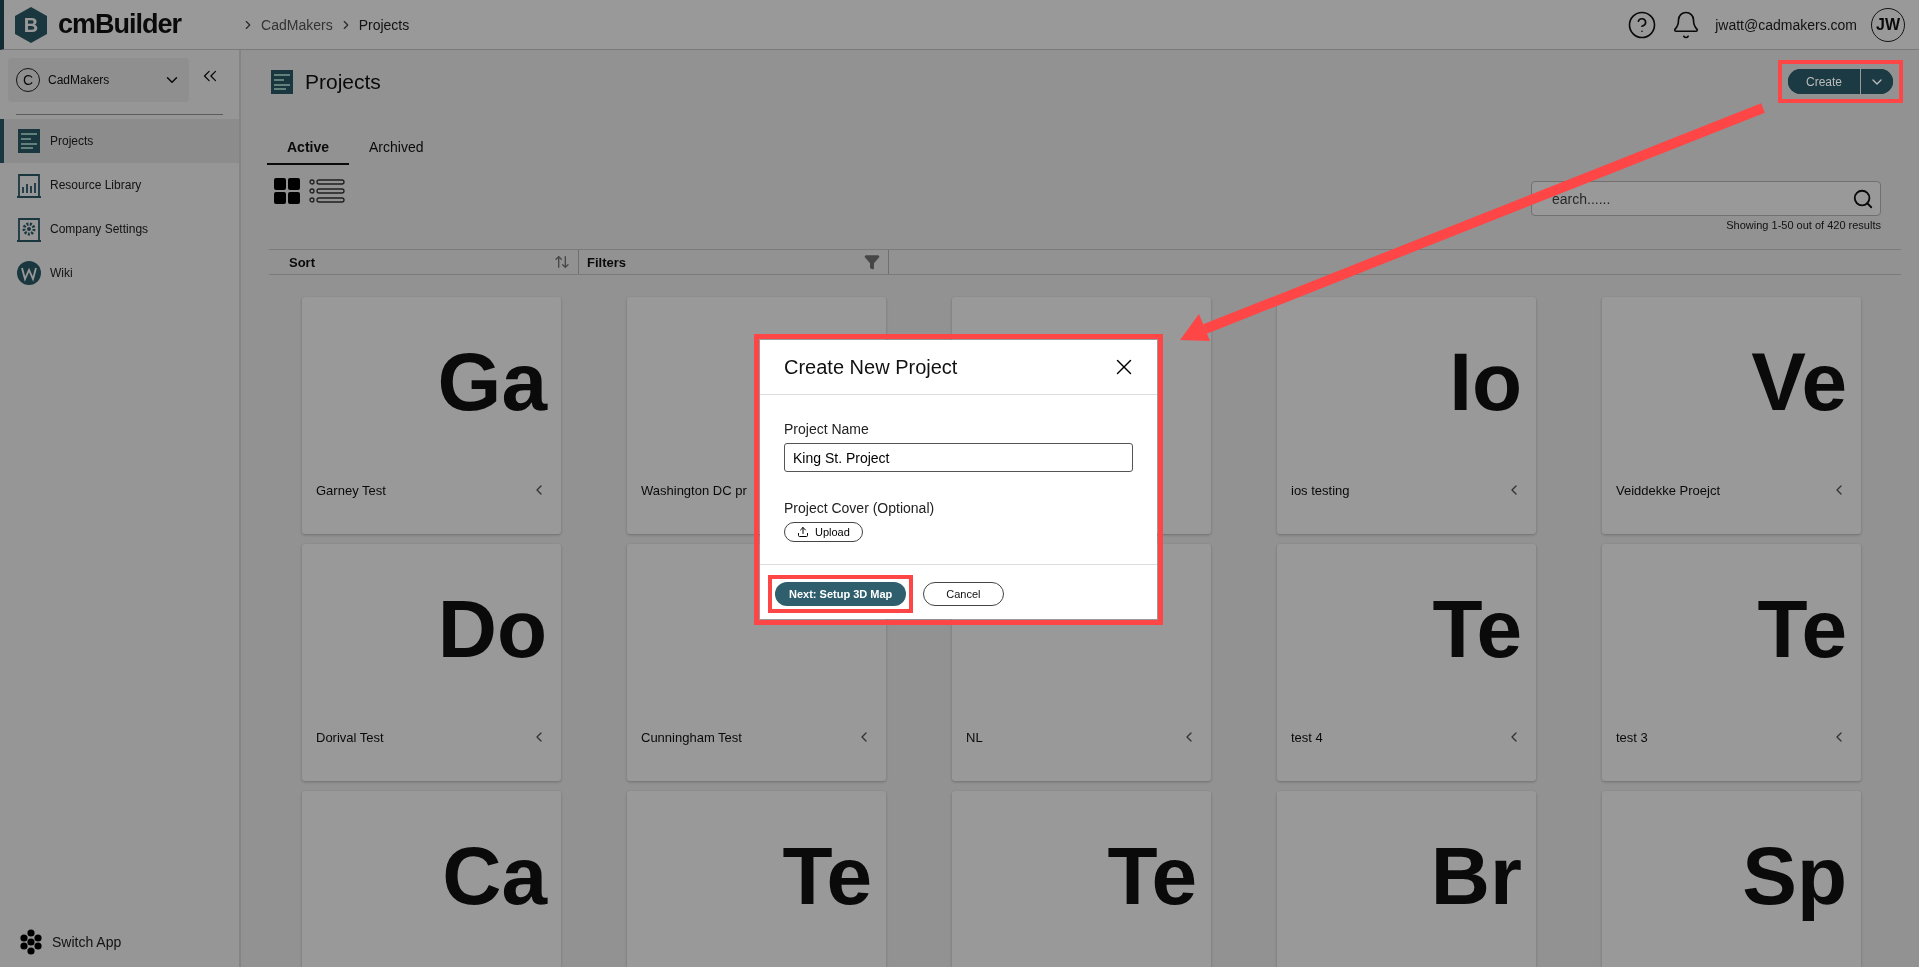 The height and width of the screenshot is (967, 1919). Describe the element at coordinates (1632, 737) in the screenshot. I see `project-name: test 3` at that location.